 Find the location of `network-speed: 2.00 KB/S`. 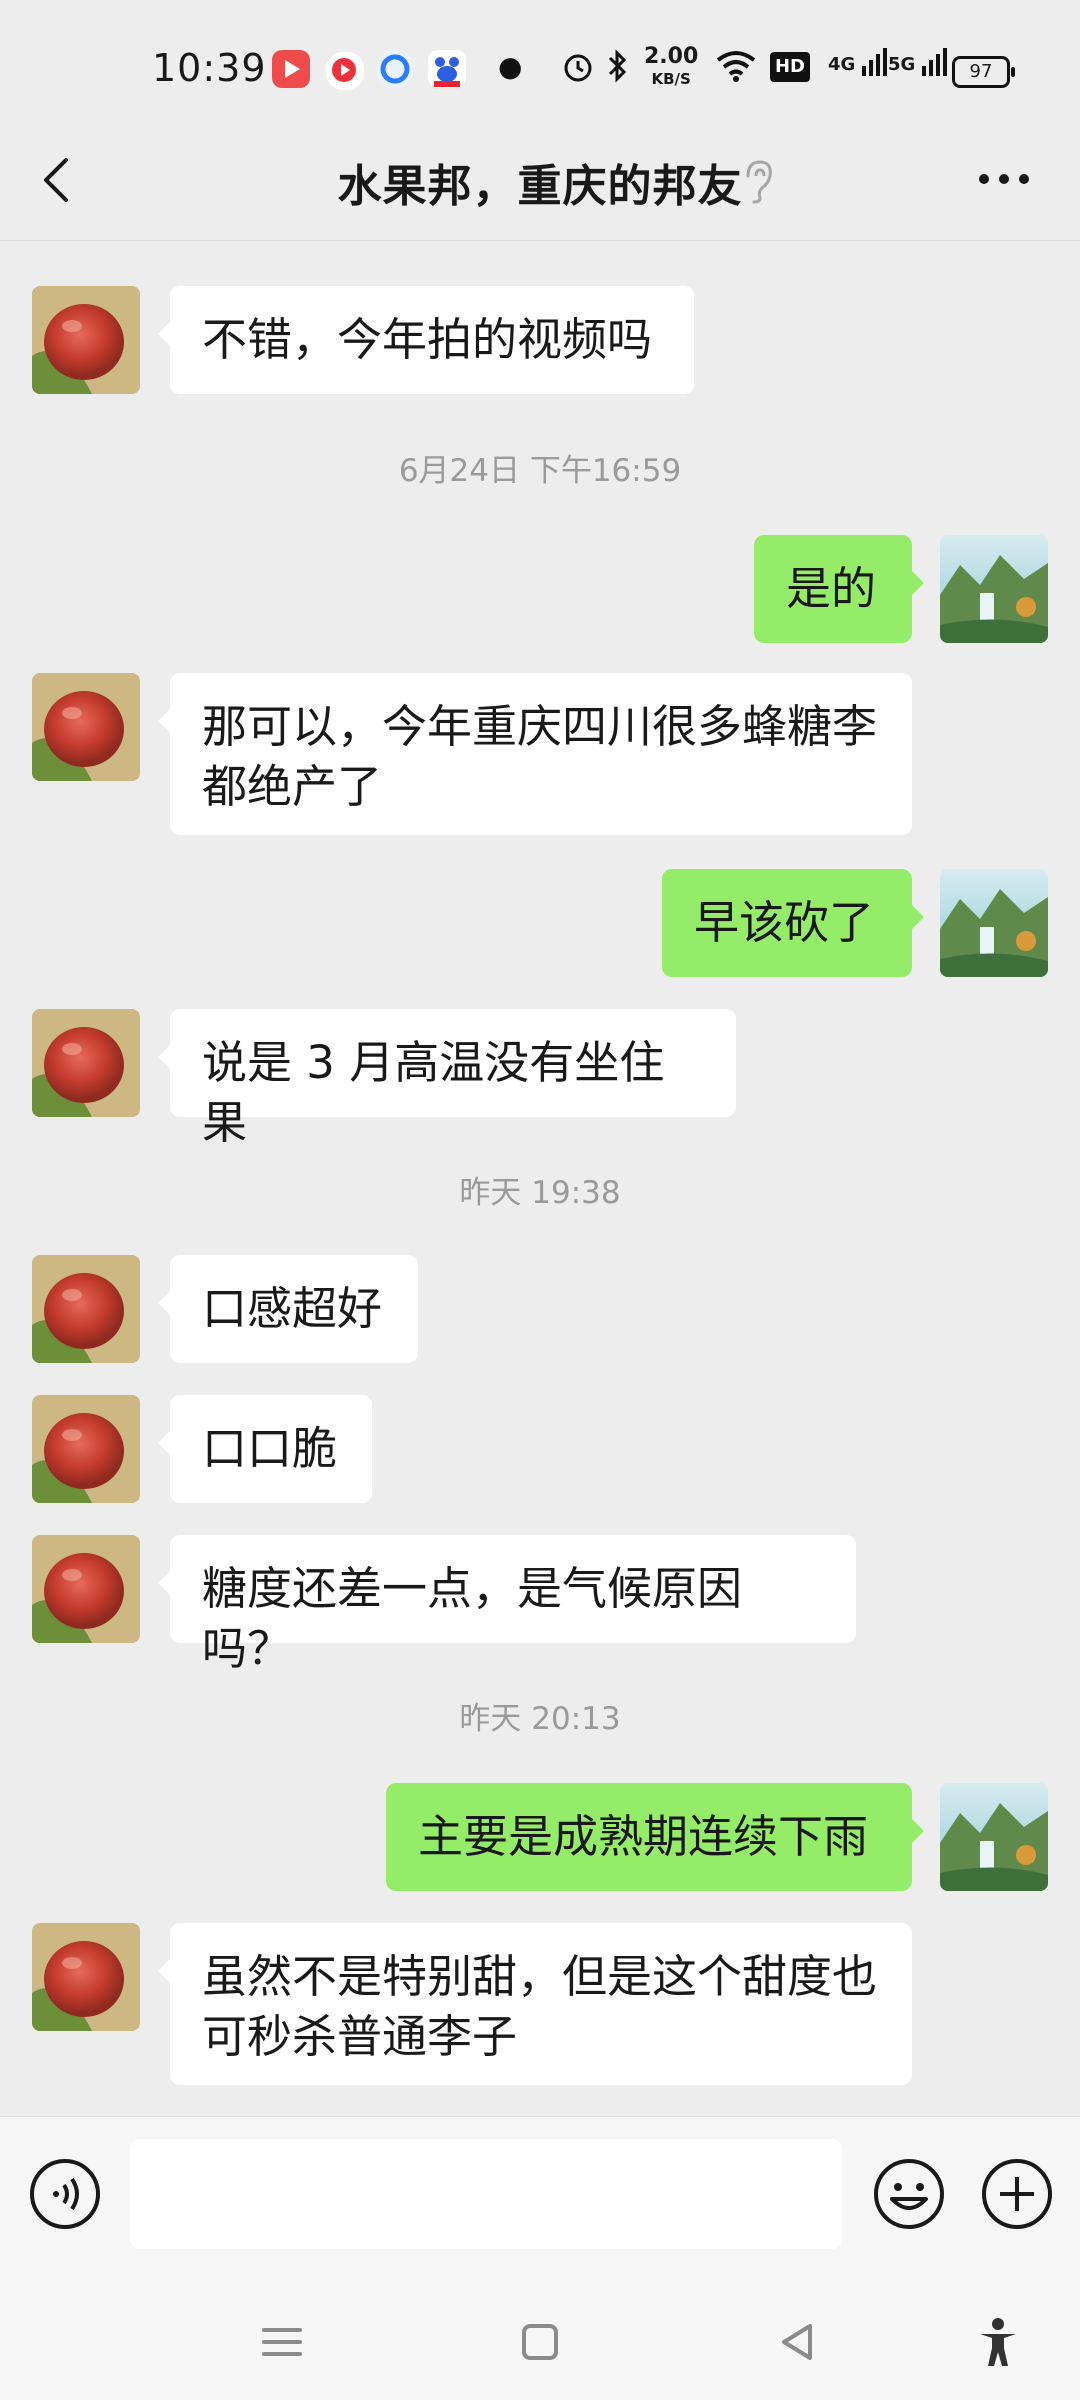

network-speed: 2.00 KB/S is located at coordinates (671, 68).